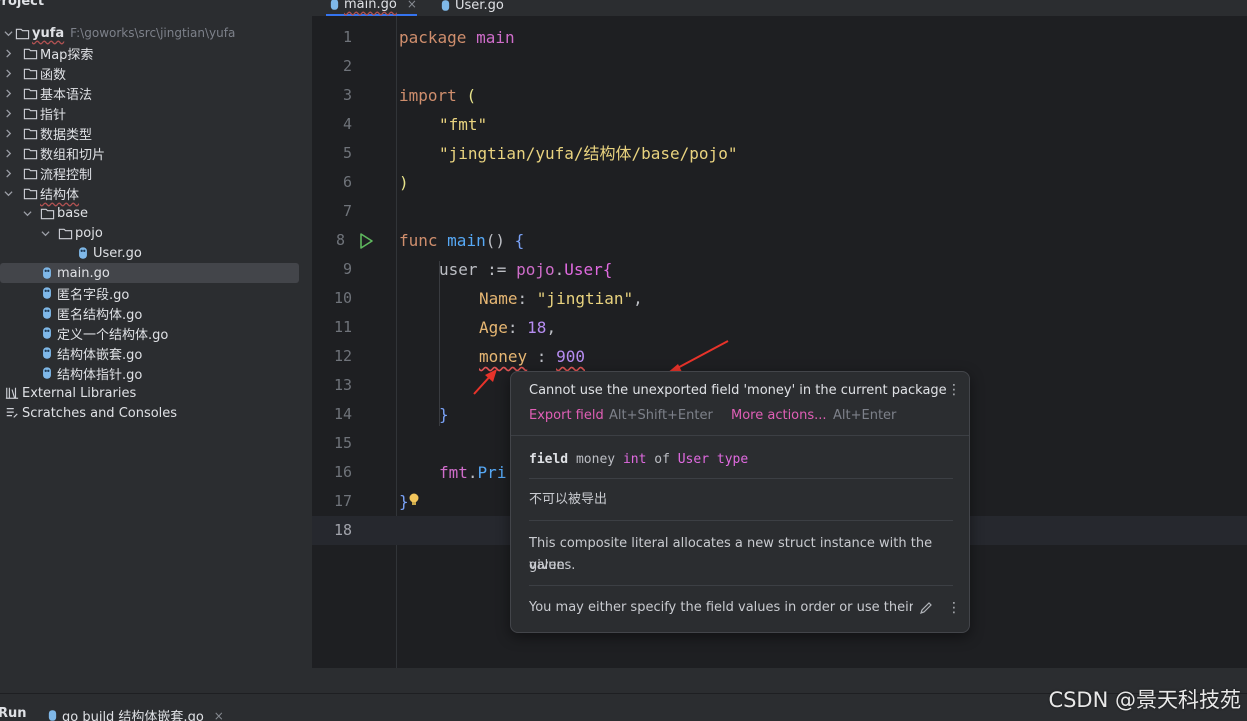  I want to click on line-number: 1, so click(347, 37).